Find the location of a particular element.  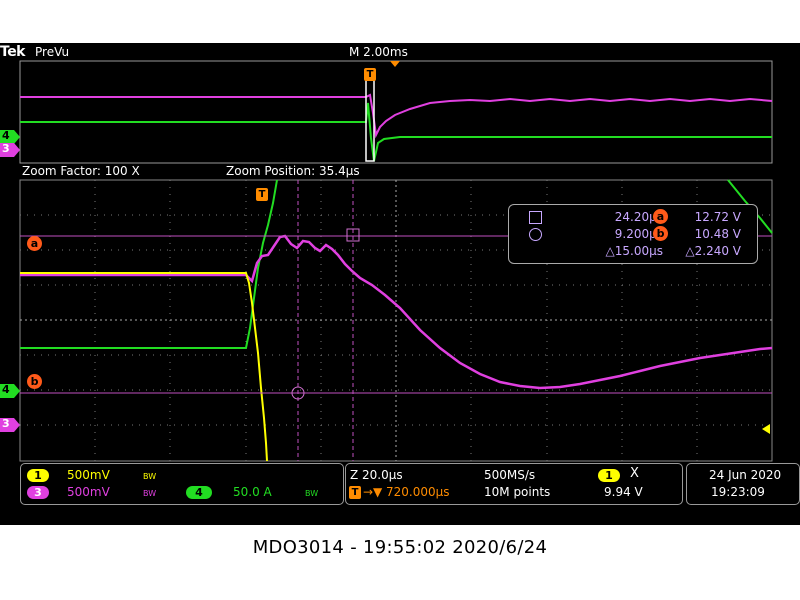

channel-settings-panel: 1 500mV BW 3 500mV BW 4 50.0 A BW is located at coordinates (182, 484).